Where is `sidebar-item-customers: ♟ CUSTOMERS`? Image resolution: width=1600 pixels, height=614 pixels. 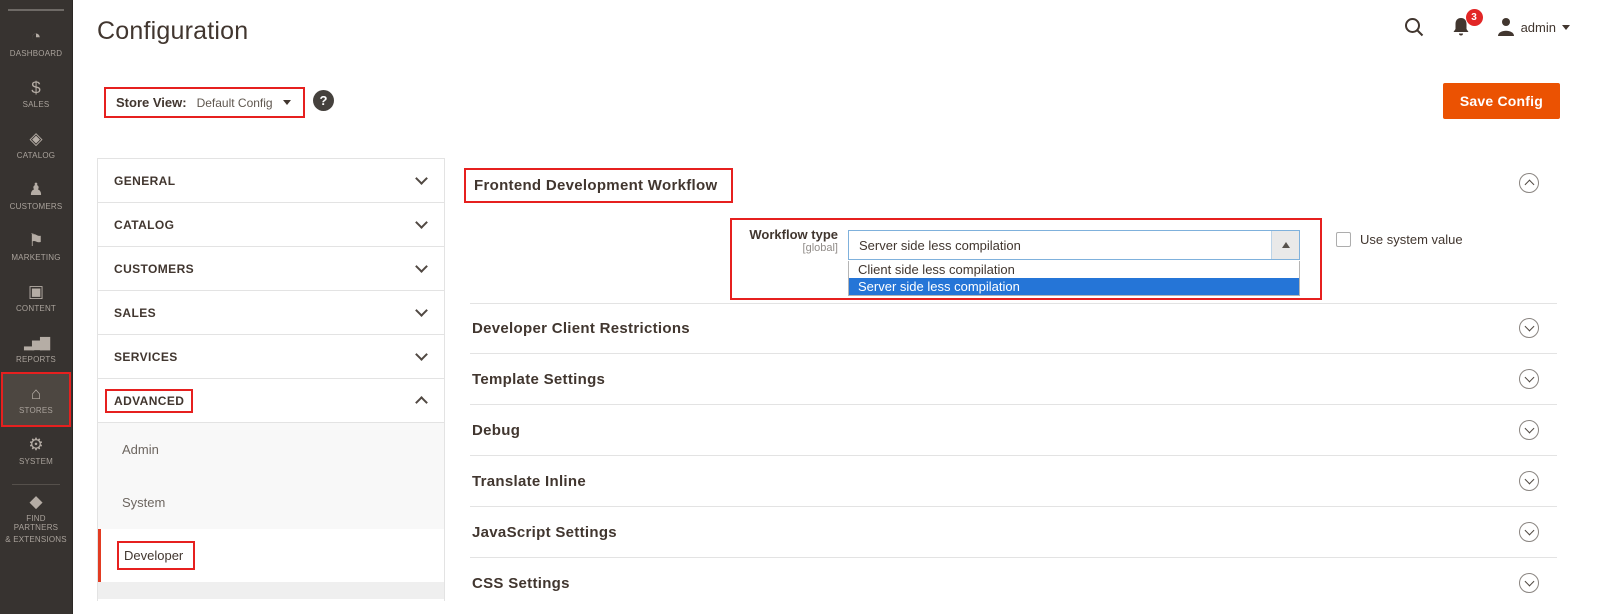
sidebar-item-customers: ♟ CUSTOMERS is located at coordinates (36, 195).